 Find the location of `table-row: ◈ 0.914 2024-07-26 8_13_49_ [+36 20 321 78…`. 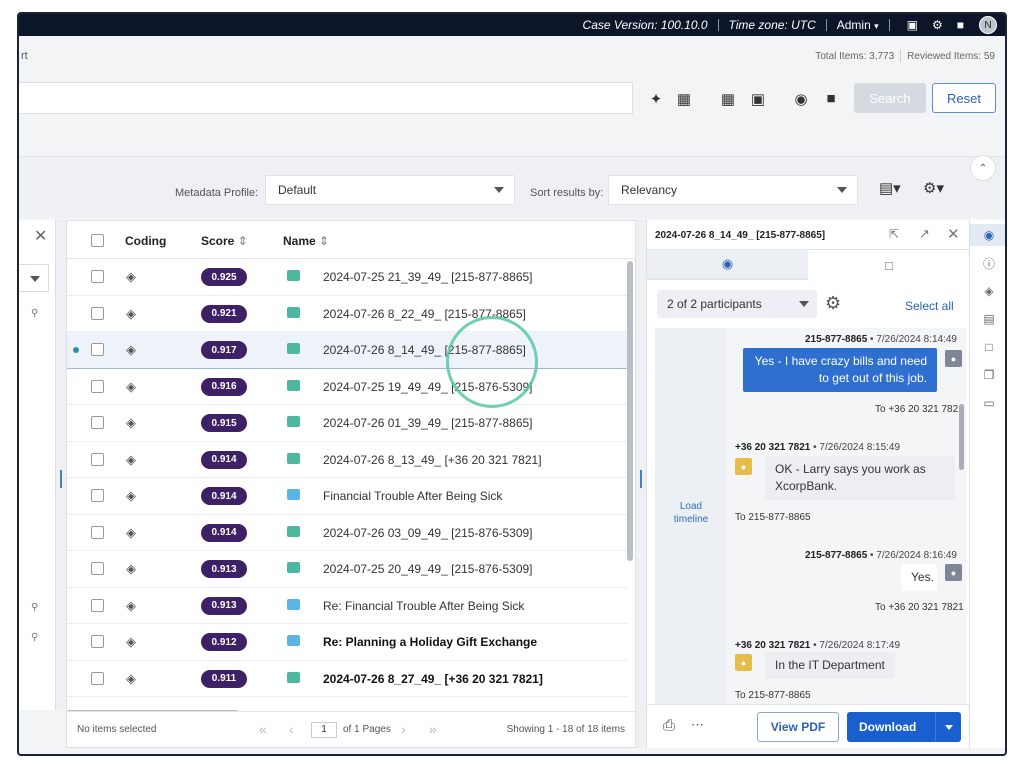

table-row: ◈ 0.914 2024-07-26 8_13_49_ [+36 20 321 78… is located at coordinates (347, 460).